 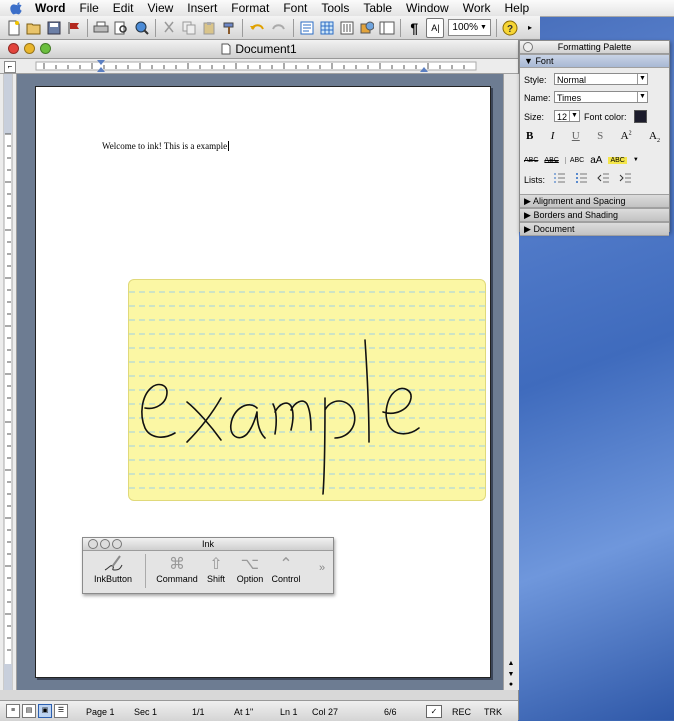 What do you see at coordinates (511, 663) in the screenshot?
I see `scroll-up-icon: ▲` at bounding box center [511, 663].